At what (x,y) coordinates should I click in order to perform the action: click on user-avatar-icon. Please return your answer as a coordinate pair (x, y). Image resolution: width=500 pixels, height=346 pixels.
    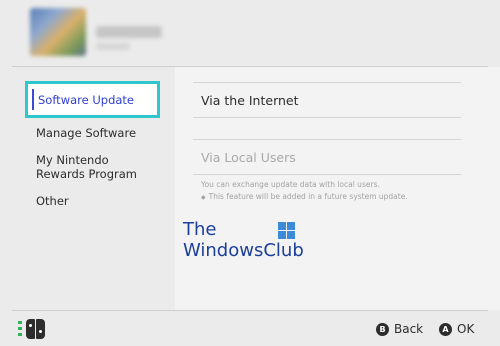
    Looking at the image, I should click on (58, 32).